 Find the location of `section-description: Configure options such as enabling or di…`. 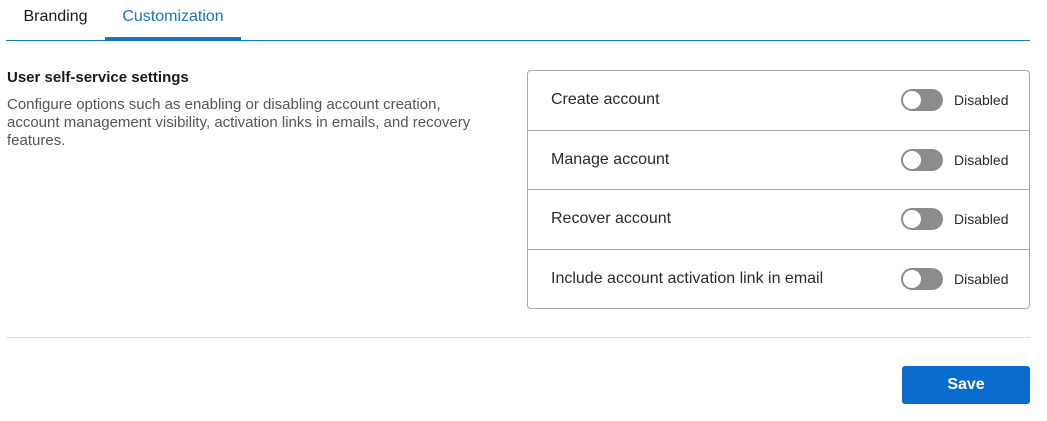

section-description: Configure options such as enabling or di… is located at coordinates (239, 122).